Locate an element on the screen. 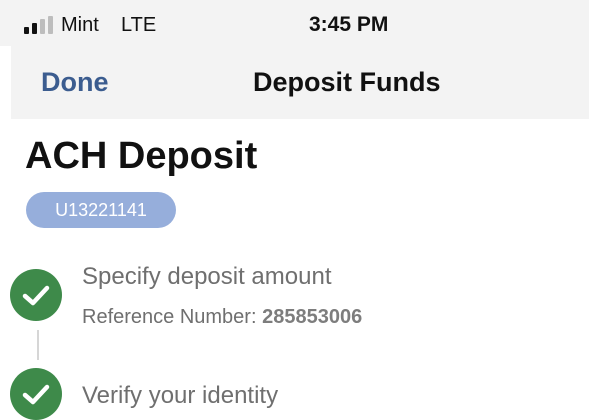 Image resolution: width=589 pixels, height=420 pixels. step-connector is located at coordinates (38, 345).